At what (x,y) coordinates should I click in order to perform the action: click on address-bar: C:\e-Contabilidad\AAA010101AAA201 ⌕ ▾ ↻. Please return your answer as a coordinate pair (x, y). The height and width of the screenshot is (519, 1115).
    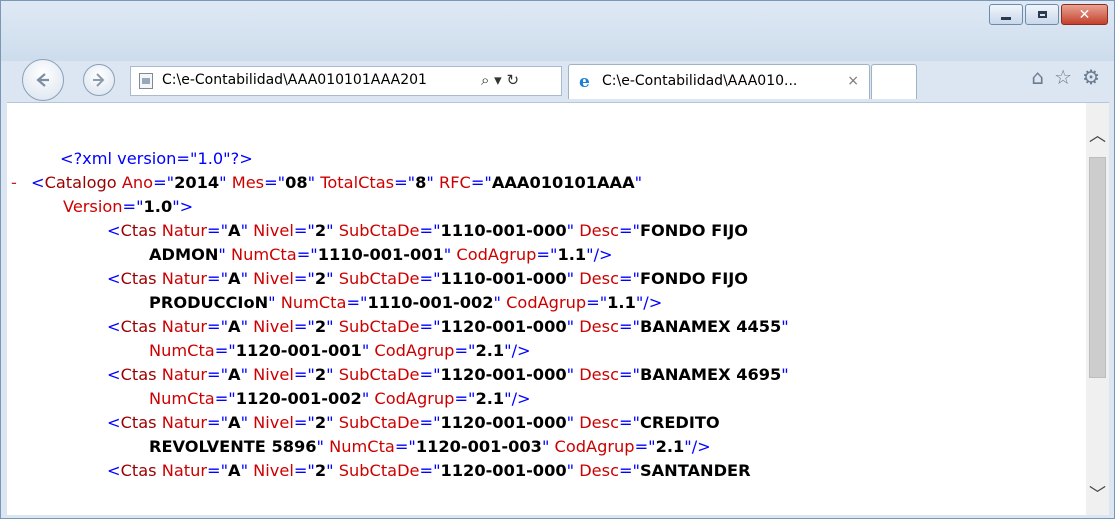
    Looking at the image, I should click on (346, 81).